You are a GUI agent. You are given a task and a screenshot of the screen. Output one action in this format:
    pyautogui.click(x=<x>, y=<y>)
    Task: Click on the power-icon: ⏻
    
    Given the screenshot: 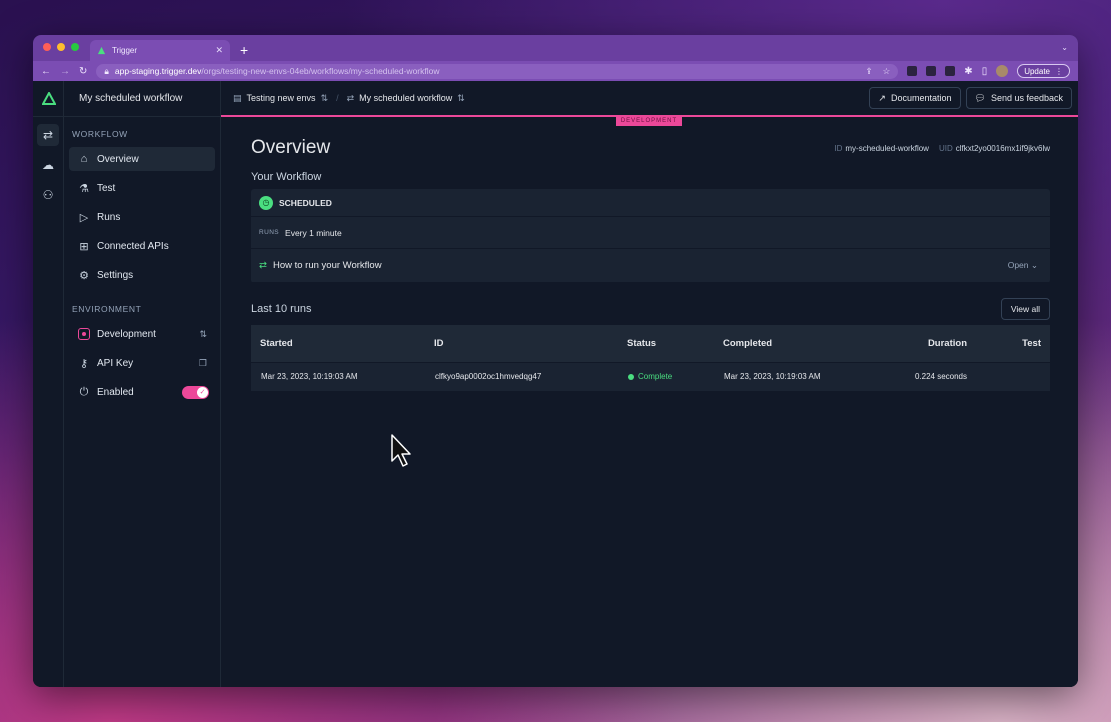 What is the action you would take?
    pyautogui.click(x=84, y=391)
    